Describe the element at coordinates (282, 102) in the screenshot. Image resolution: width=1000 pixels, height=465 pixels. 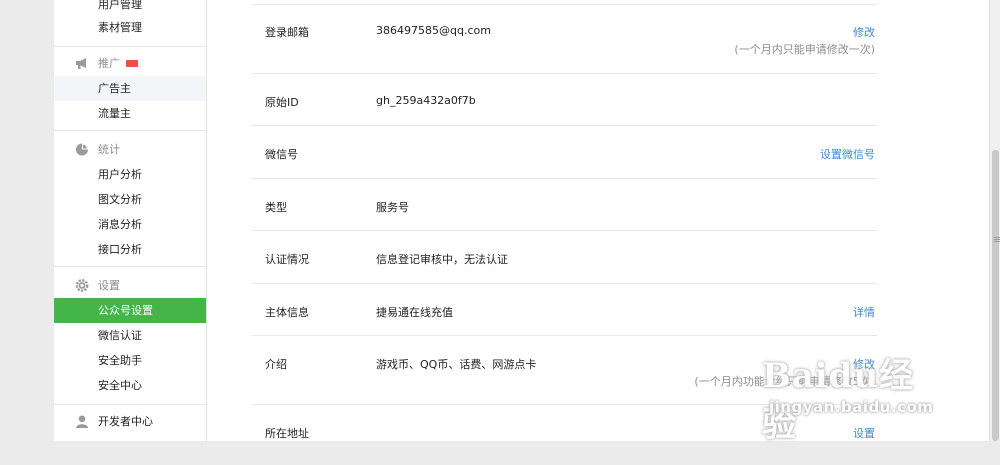
I see `original-id-label: 原始ID` at that location.